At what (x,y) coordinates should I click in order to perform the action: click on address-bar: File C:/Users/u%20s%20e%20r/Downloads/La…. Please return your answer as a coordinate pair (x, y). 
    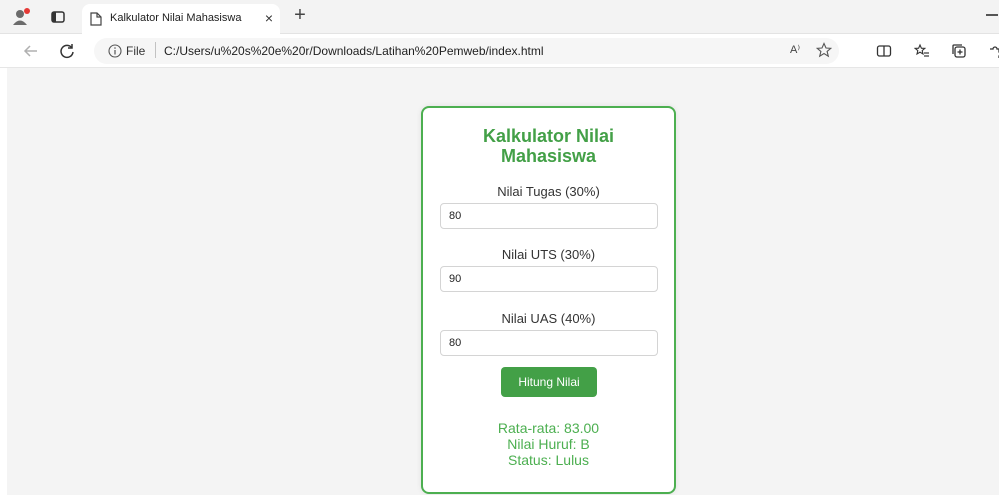
    Looking at the image, I should click on (499, 51).